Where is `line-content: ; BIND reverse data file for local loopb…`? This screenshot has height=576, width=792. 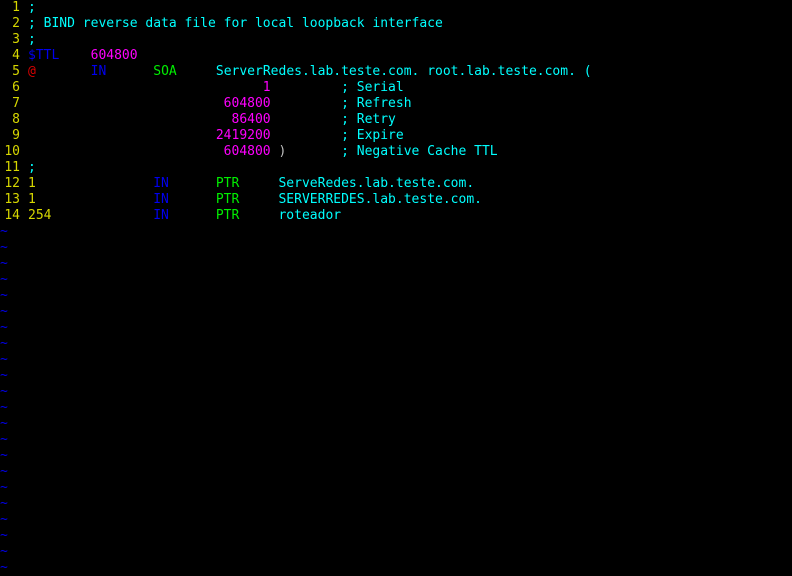 line-content: ; BIND reverse data file for local loopb… is located at coordinates (235, 24).